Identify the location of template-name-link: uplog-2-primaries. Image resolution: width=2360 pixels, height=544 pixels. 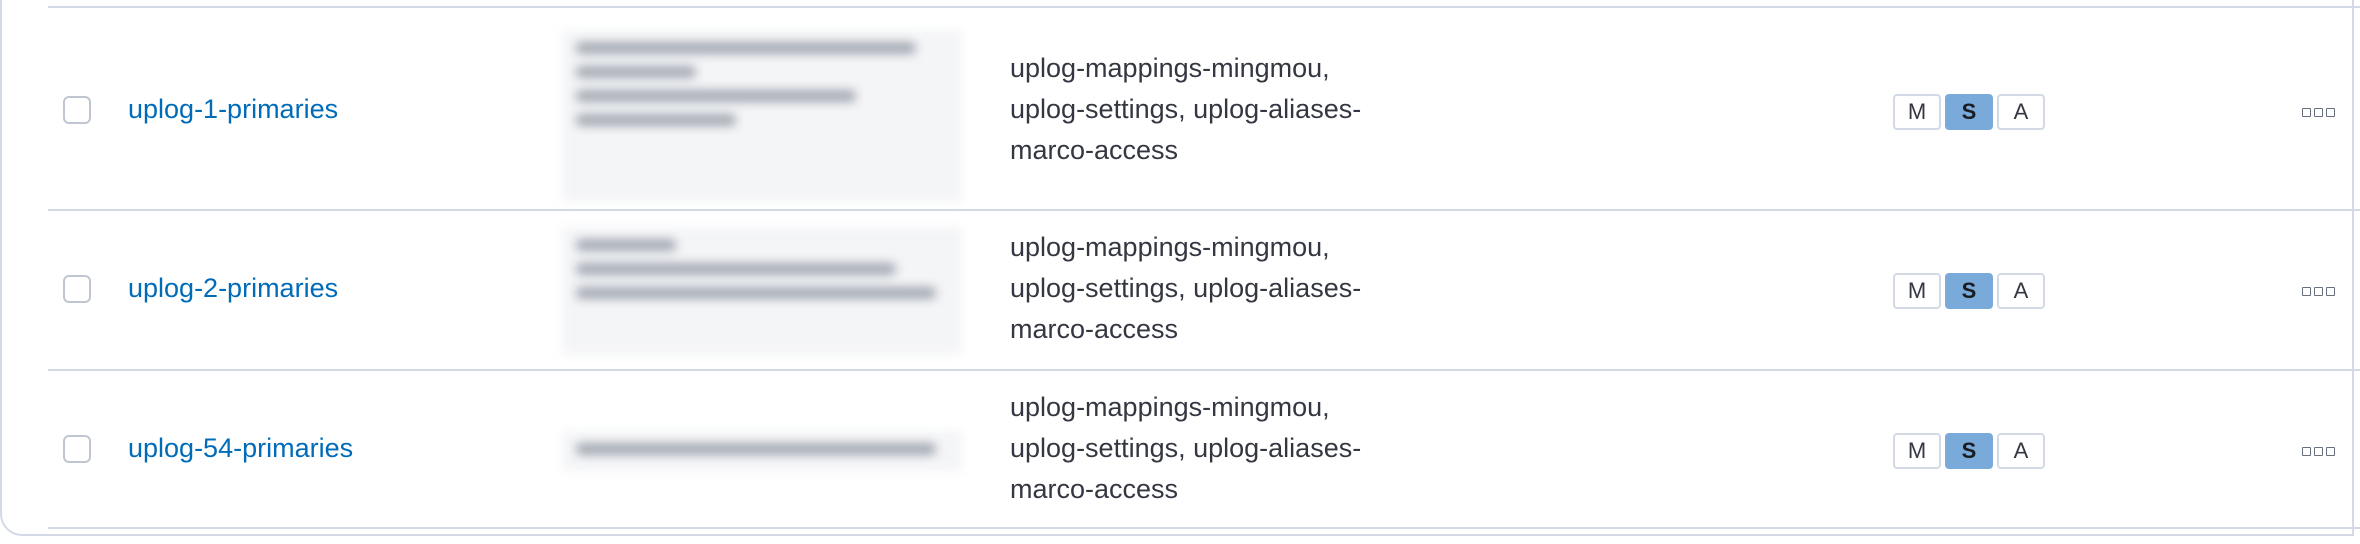
(233, 288).